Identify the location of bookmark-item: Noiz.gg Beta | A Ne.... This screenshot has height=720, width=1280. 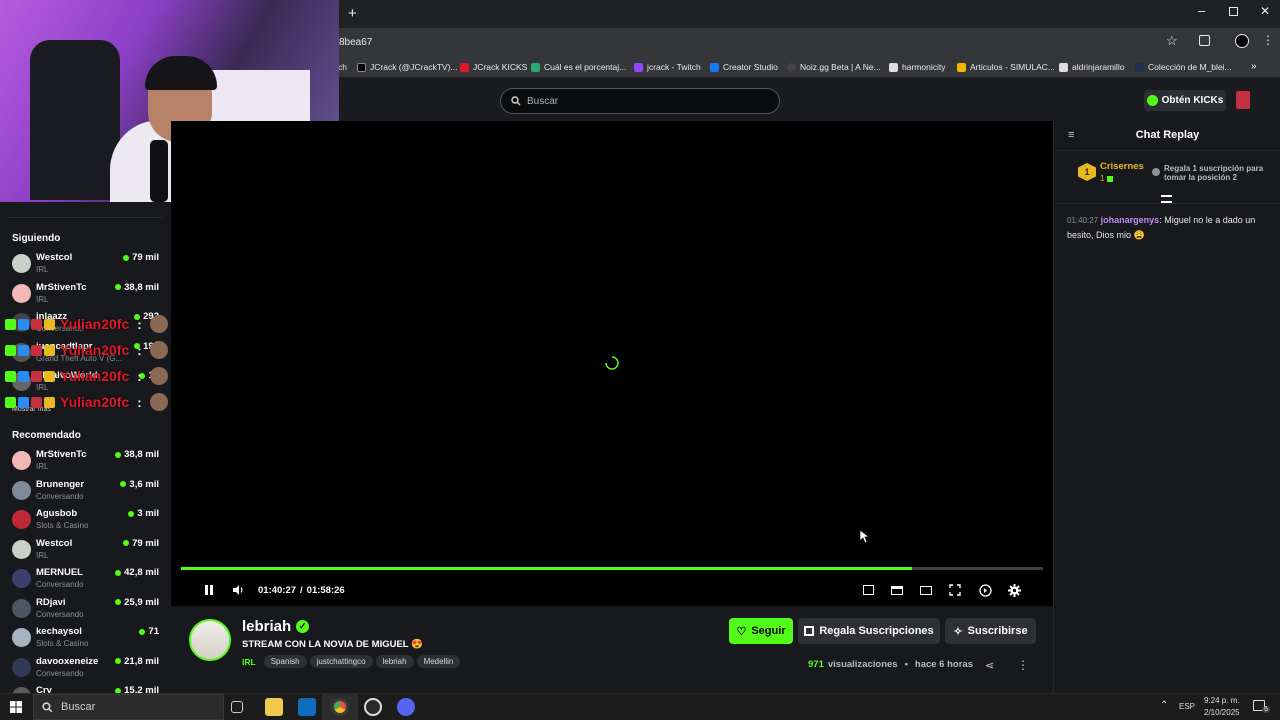
(834, 67).